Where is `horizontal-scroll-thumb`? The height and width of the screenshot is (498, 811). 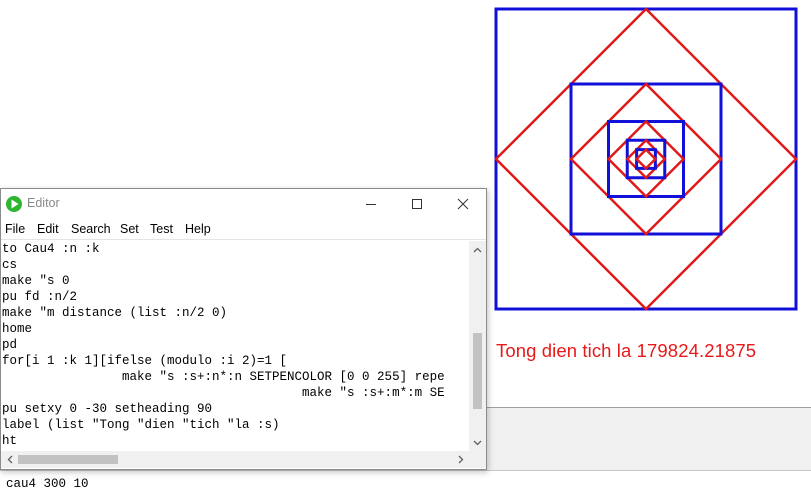
horizontal-scroll-thumb is located at coordinates (68, 459).